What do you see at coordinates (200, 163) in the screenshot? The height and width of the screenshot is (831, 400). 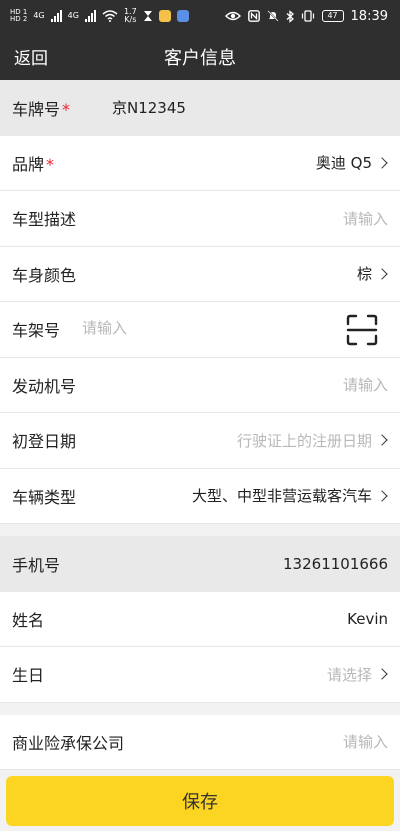 I see `brand-row: 品牌 * 奥迪 Q5` at bounding box center [200, 163].